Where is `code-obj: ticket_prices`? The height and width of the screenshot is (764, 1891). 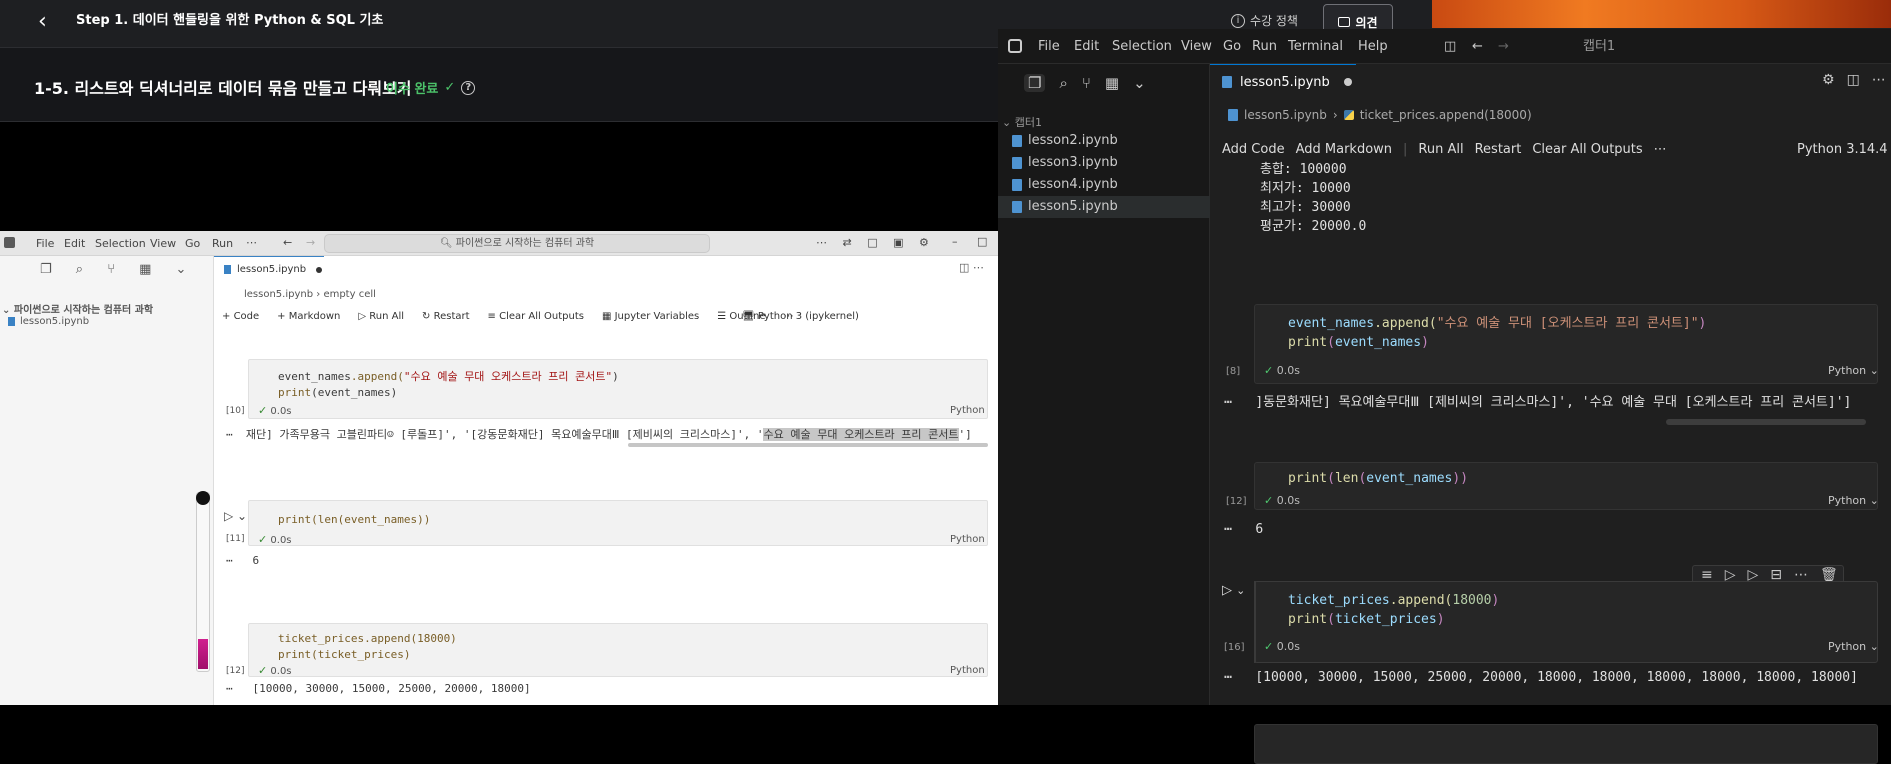 code-obj: ticket_prices is located at coordinates (1339, 600).